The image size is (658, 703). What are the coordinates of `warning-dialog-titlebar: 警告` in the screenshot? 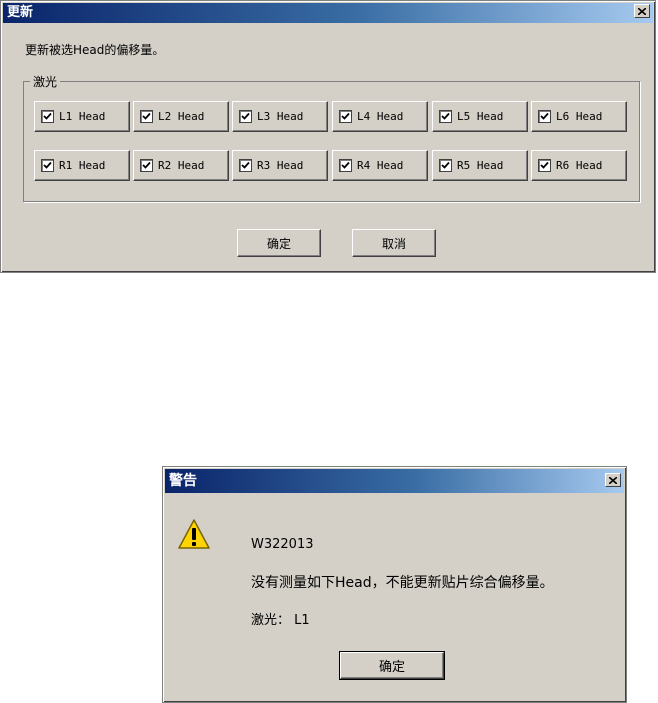 It's located at (394, 481).